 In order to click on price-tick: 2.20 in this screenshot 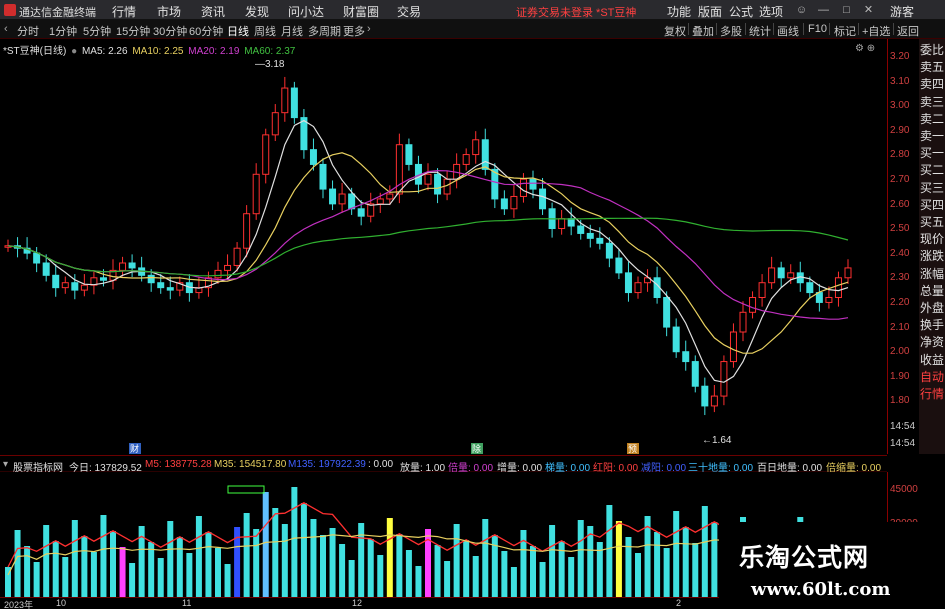, I will do `click(900, 302)`.